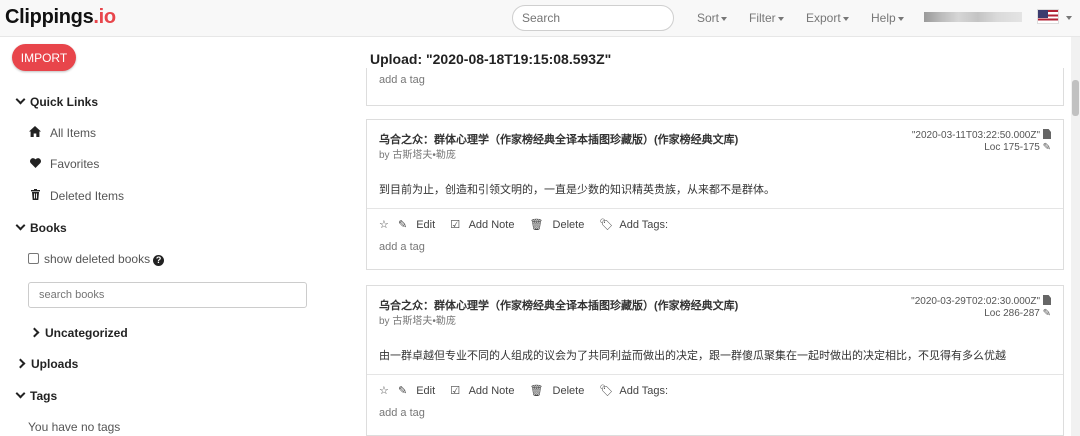  What do you see at coordinates (167, 295) in the screenshot?
I see `search-books-input` at bounding box center [167, 295].